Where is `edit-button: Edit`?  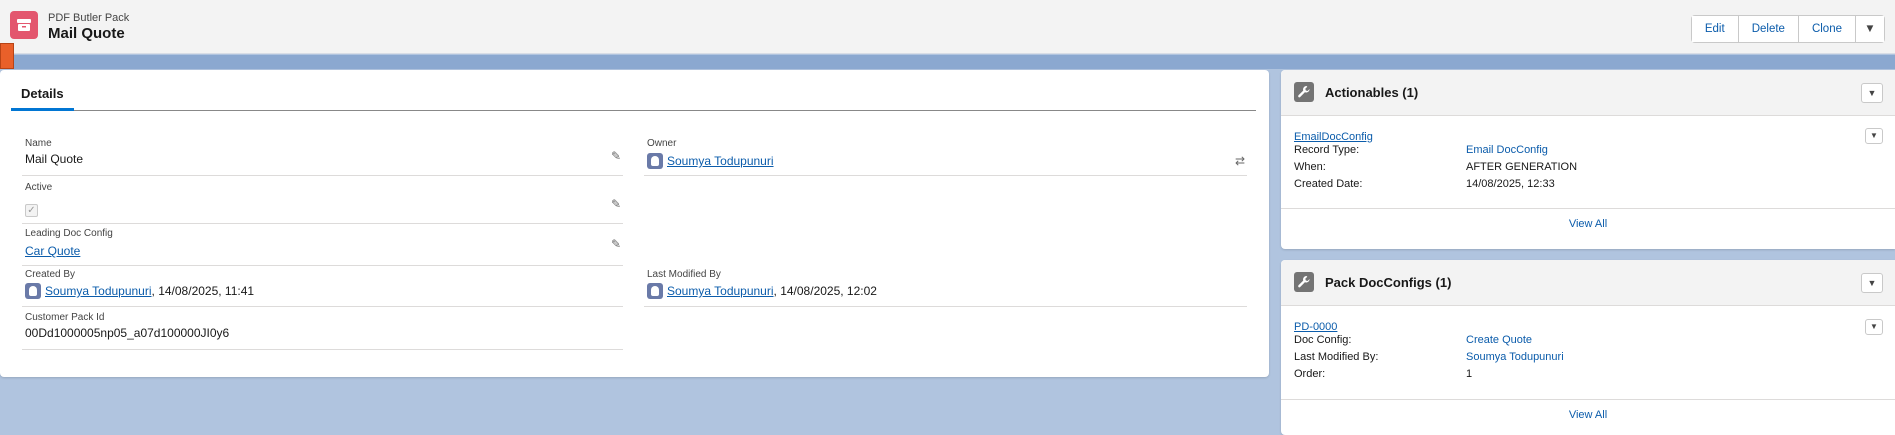 edit-button: Edit is located at coordinates (1715, 29).